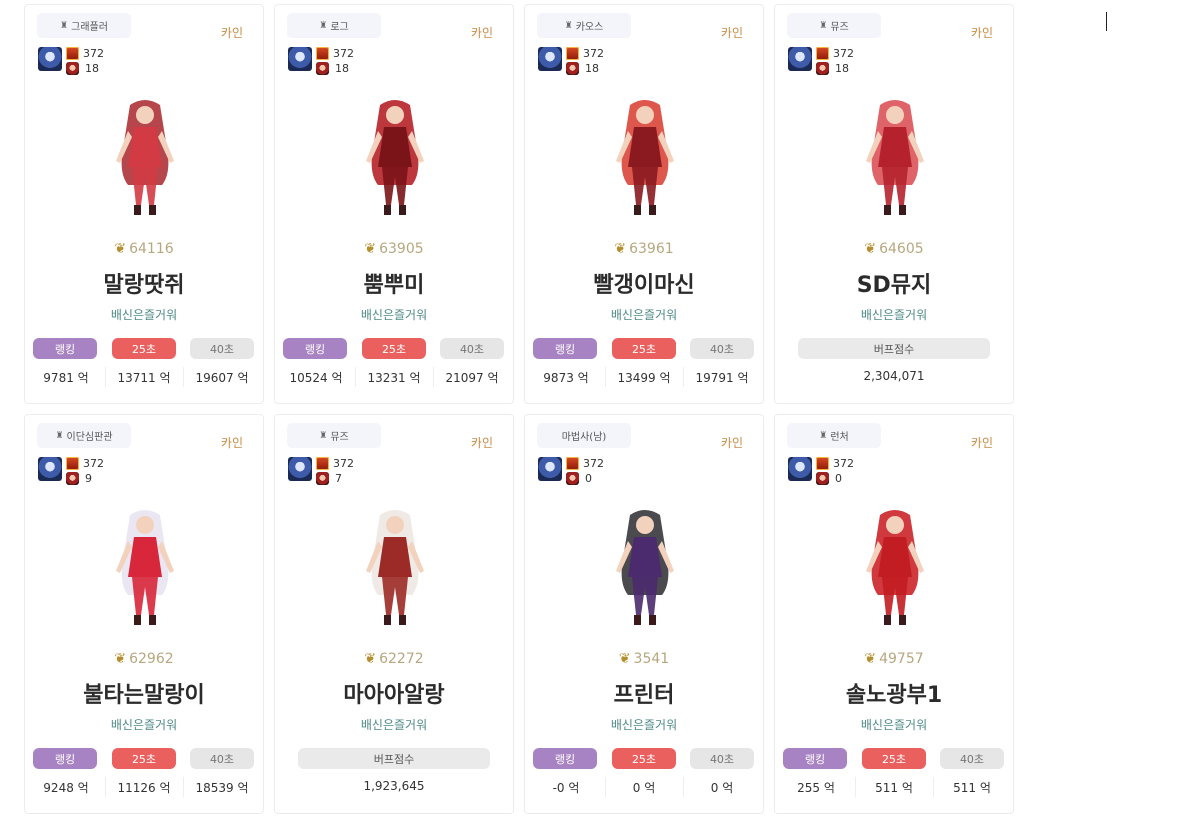 The image size is (1186, 816). I want to click on character-name: 말랑땃쥐, so click(144, 283).